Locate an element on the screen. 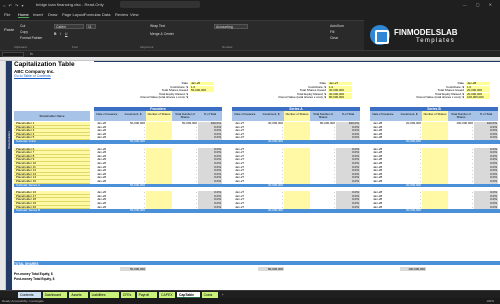 Image resolution: width=500 pixels, height=304 pixels. toc-link: Go to Table of Contents is located at coordinates (32, 76).